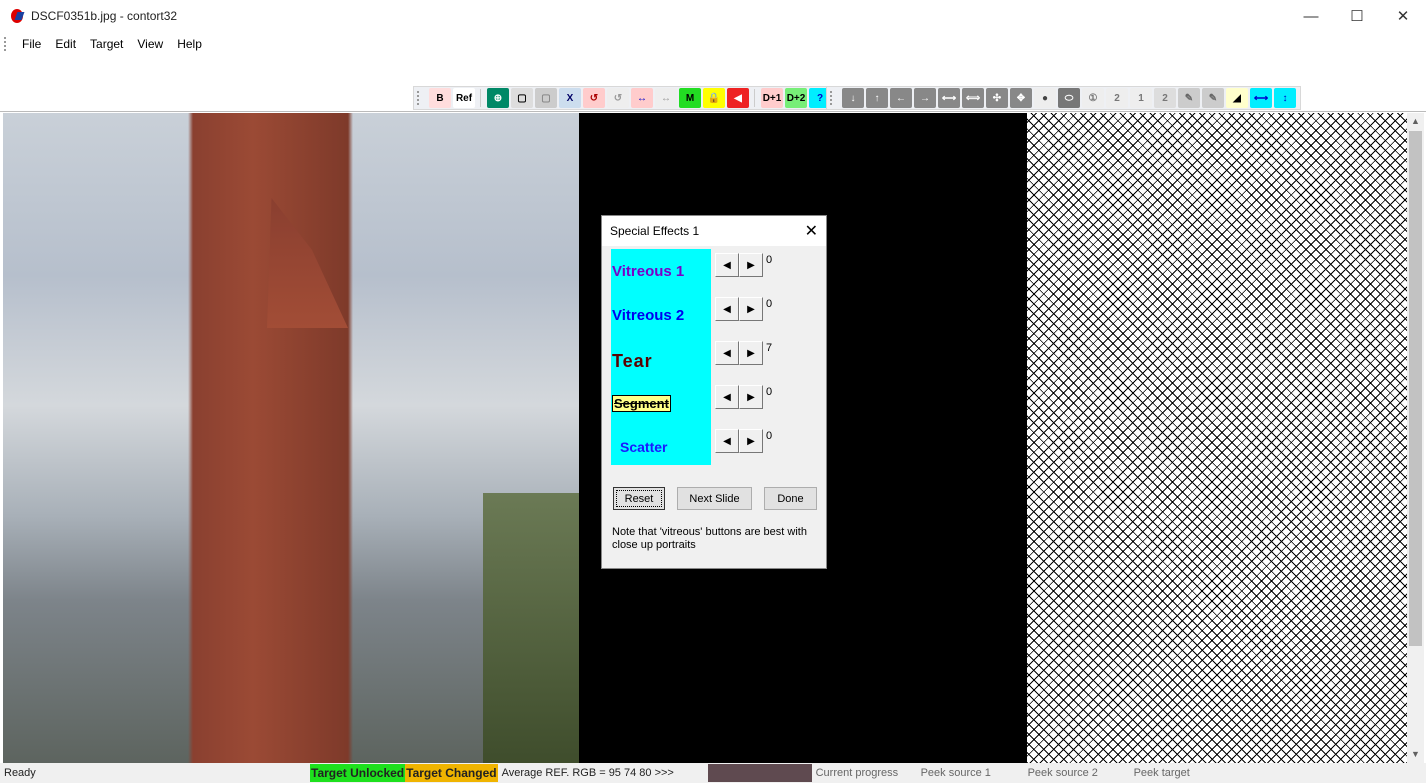 The height and width of the screenshot is (783, 1426). I want to click on dialog-title-bar: Special Effects 1, so click(714, 231).